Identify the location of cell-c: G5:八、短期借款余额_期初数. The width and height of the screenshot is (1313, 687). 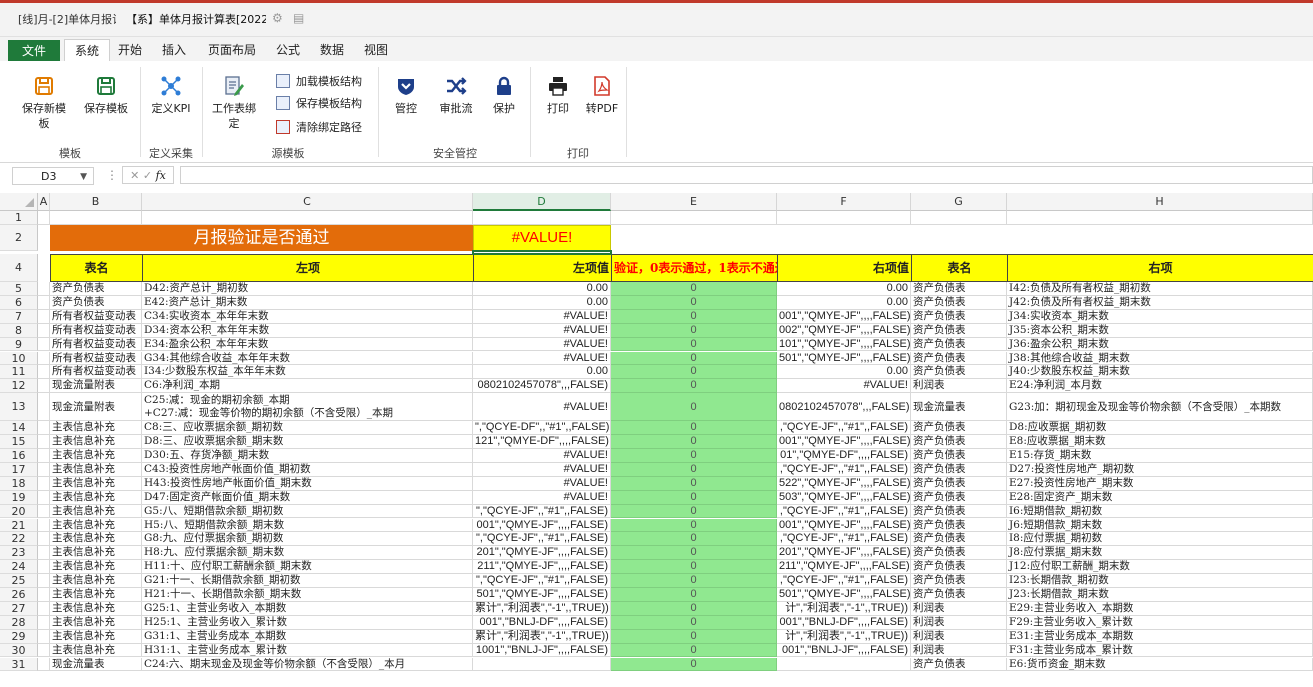
(307, 511).